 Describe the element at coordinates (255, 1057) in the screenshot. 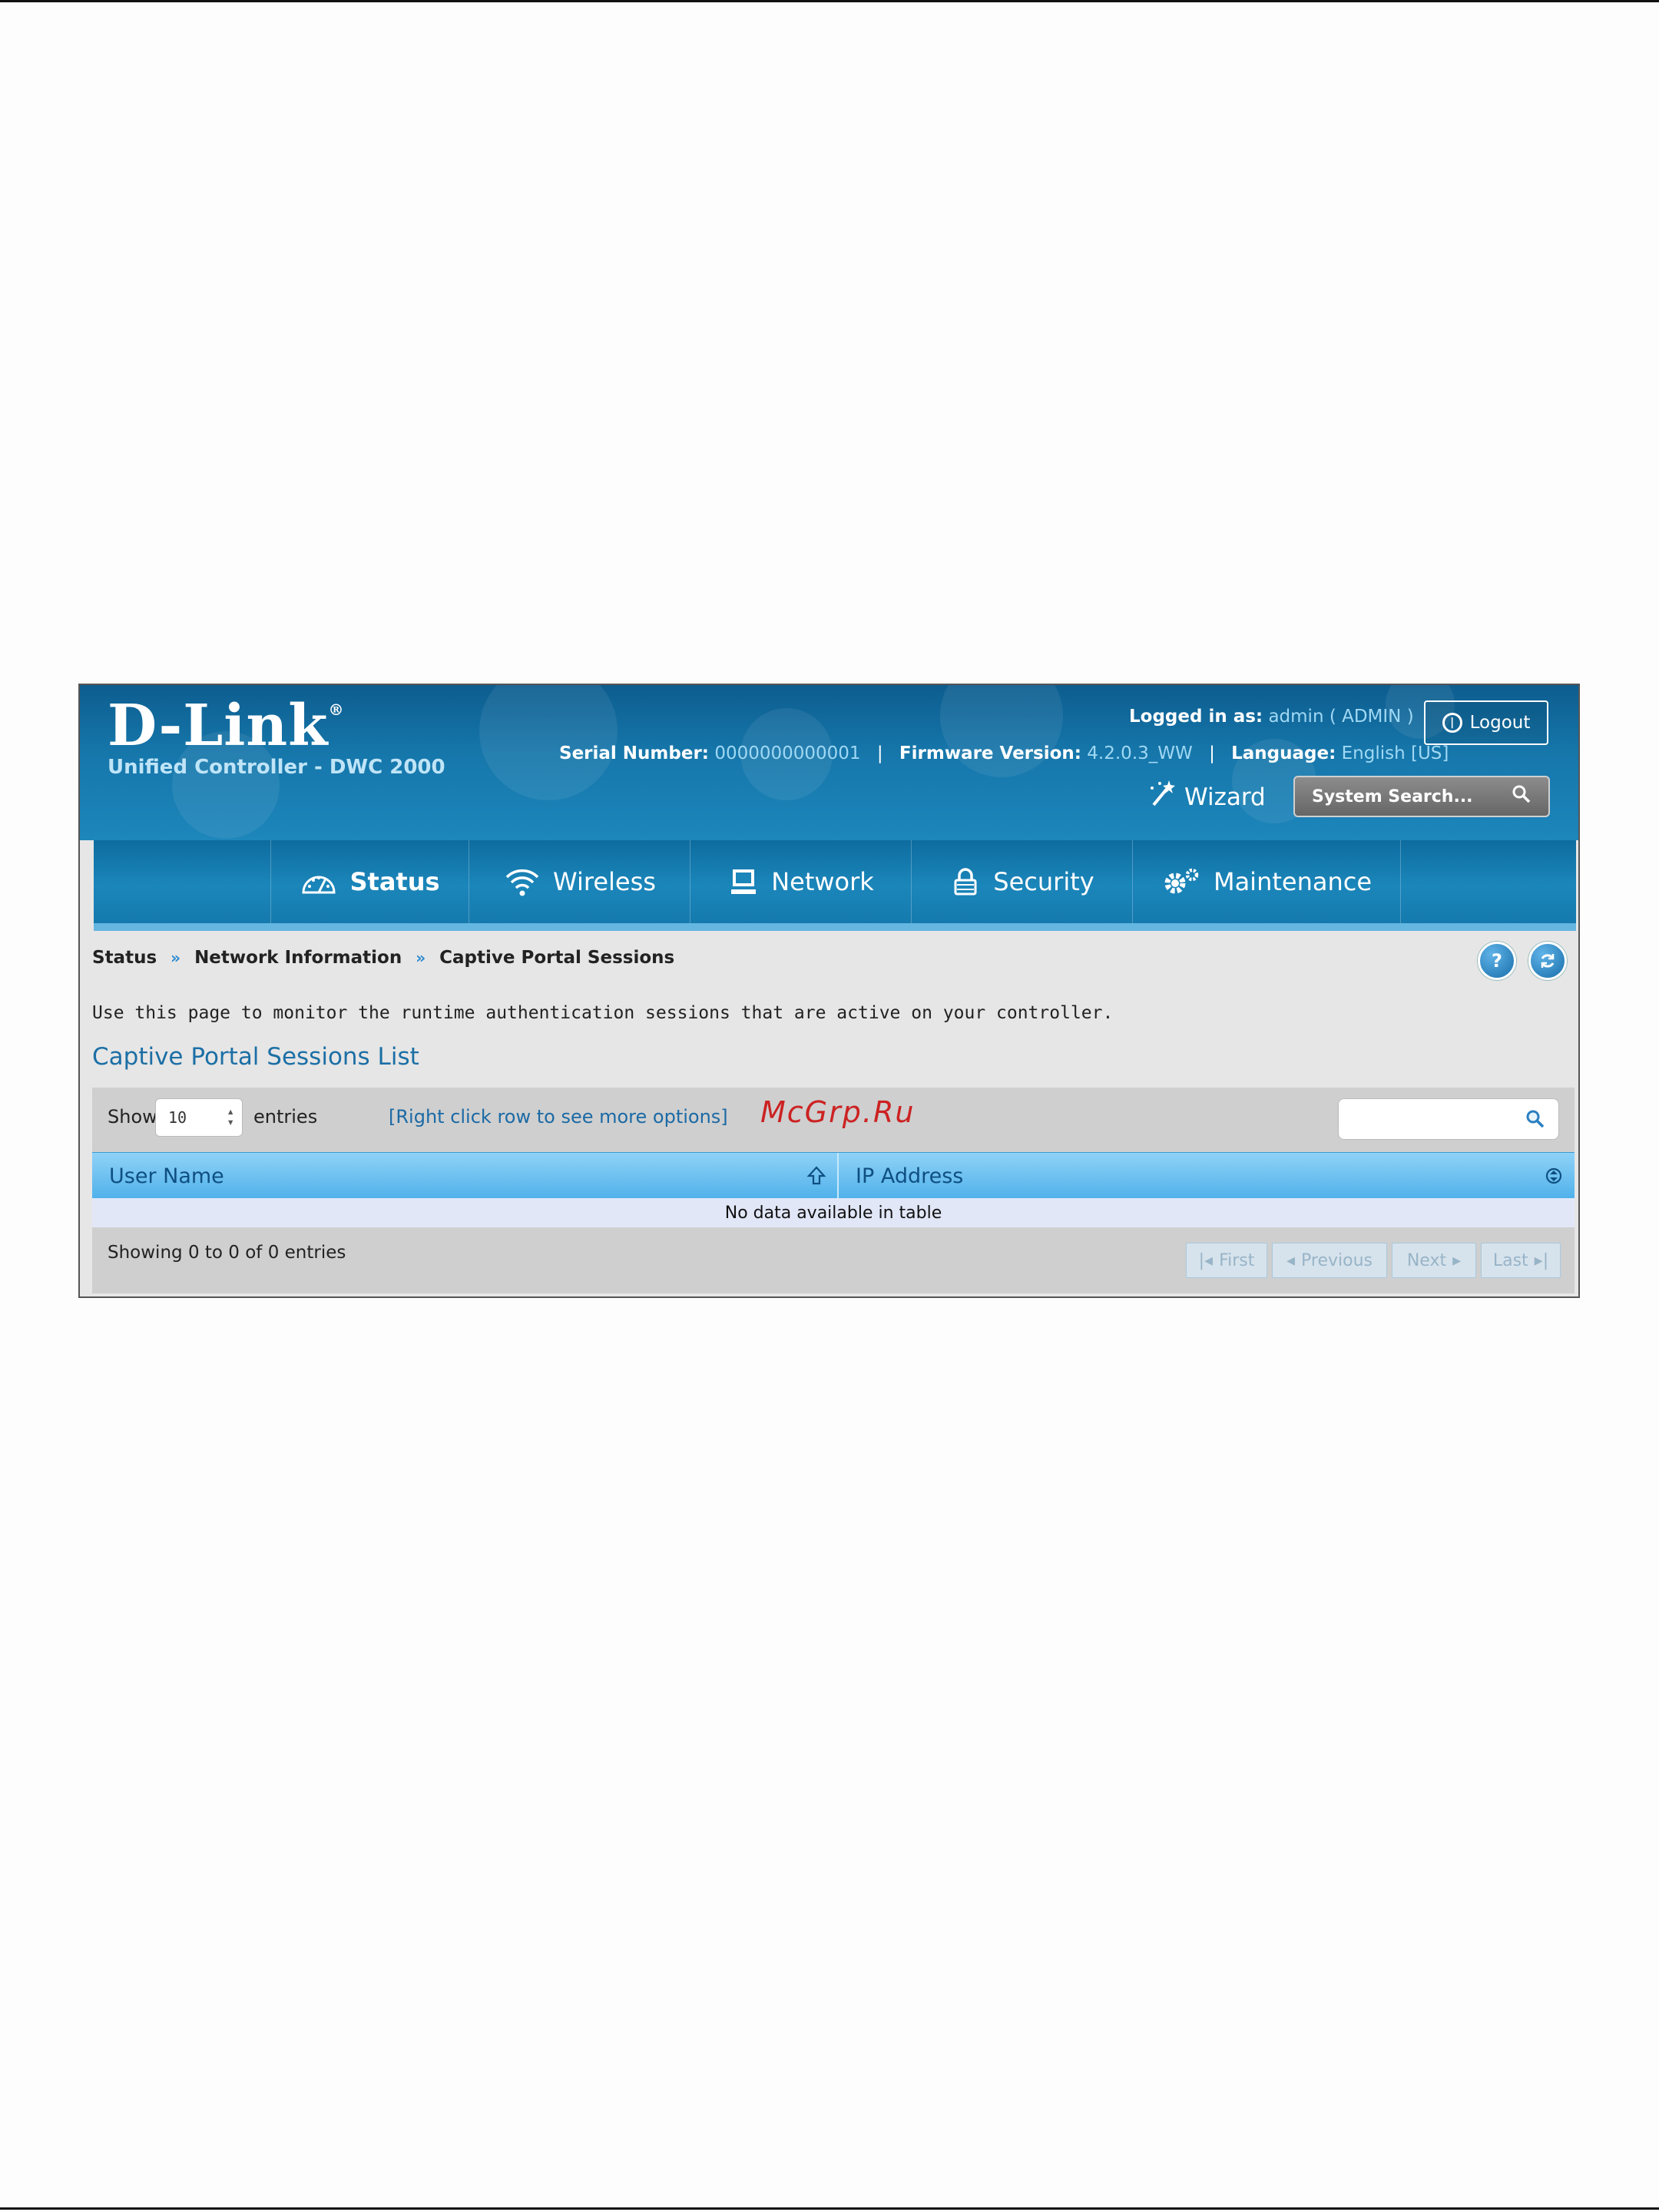

I see `section-title: Captive Portal Sessions List` at that location.